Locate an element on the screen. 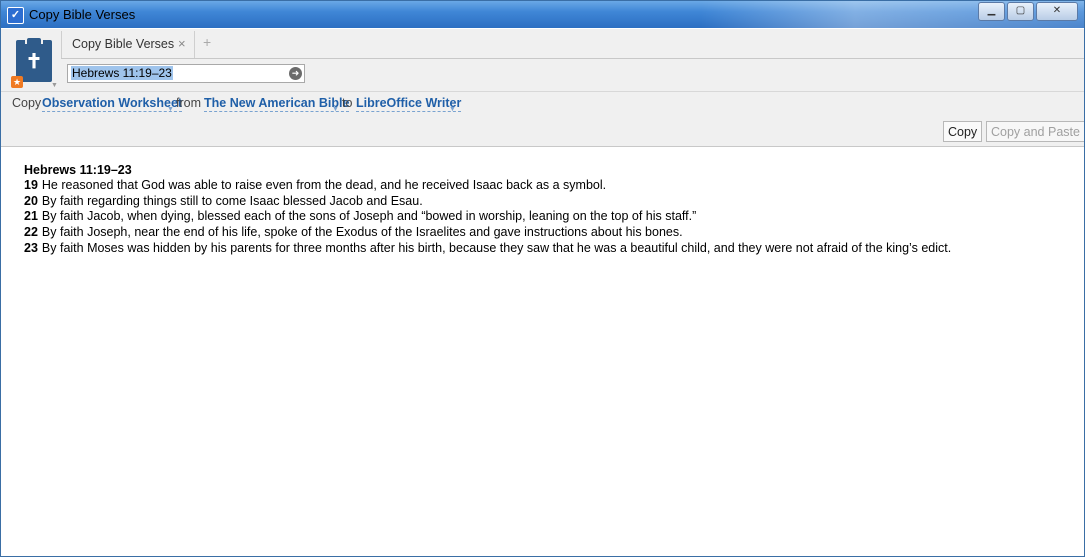  copy-button: Copy is located at coordinates (963, 131).